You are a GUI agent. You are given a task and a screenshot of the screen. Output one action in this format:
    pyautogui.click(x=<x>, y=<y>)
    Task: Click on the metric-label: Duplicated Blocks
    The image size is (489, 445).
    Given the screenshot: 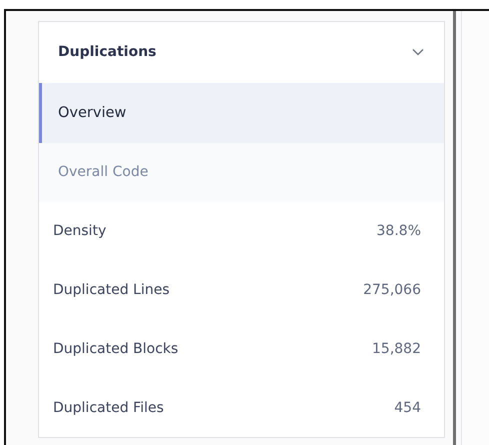 What is the action you would take?
    pyautogui.click(x=115, y=348)
    